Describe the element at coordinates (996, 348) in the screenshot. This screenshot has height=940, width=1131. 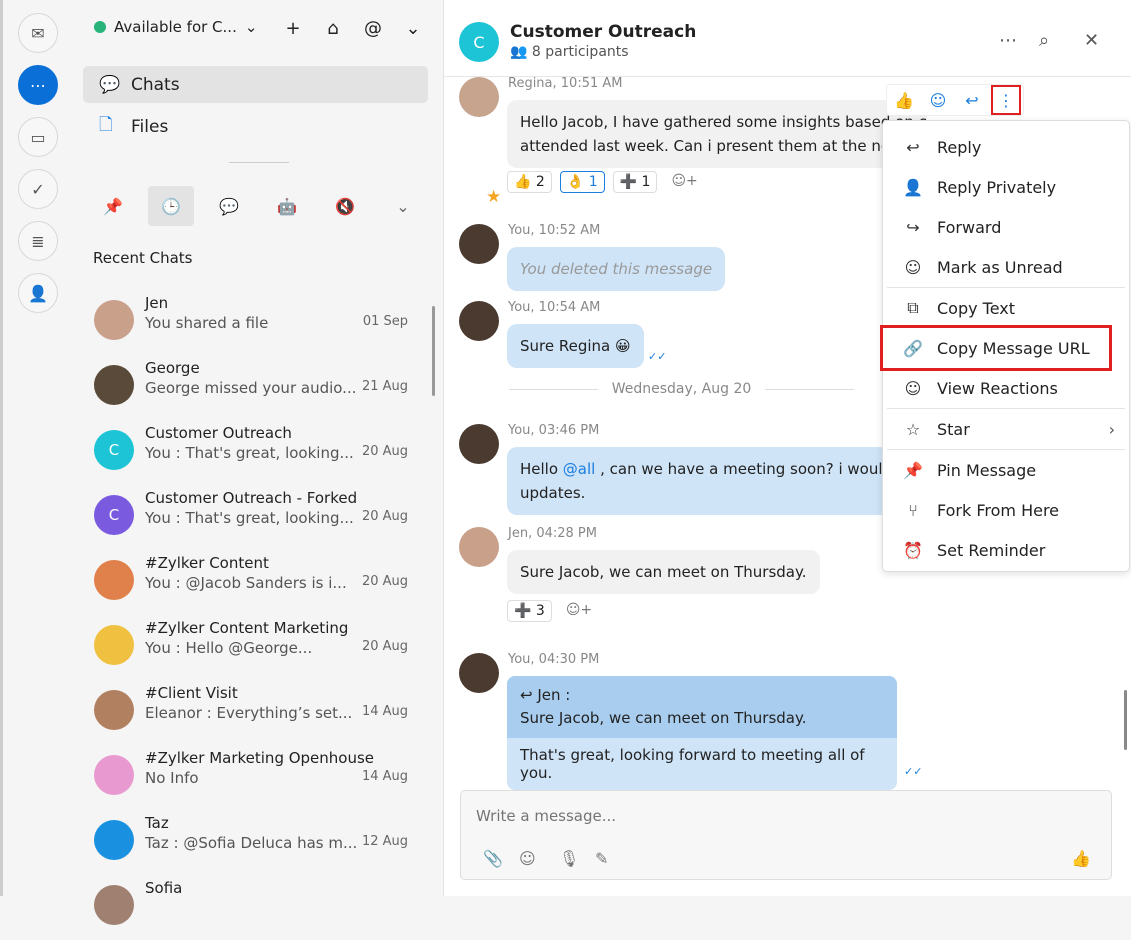
I see `menu-item-copy-message-url: 🔗 Copy Message URL` at that location.